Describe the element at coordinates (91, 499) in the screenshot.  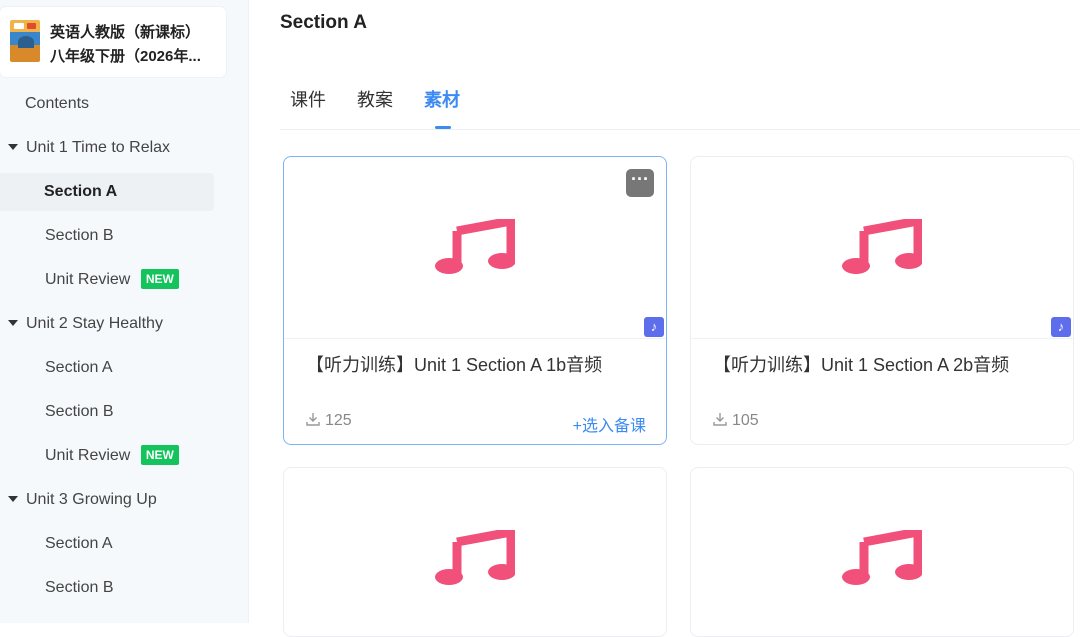
I see `sidebar-item-label: Unit 3 Growing Up` at that location.